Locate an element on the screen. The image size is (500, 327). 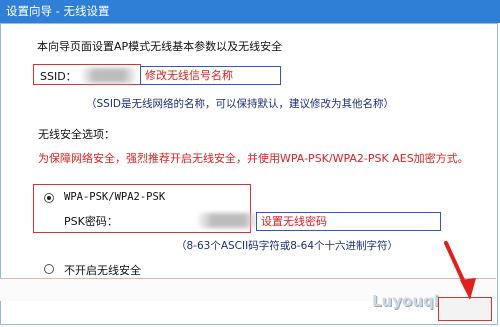
ssid-value-redacted is located at coordinates (109, 75).